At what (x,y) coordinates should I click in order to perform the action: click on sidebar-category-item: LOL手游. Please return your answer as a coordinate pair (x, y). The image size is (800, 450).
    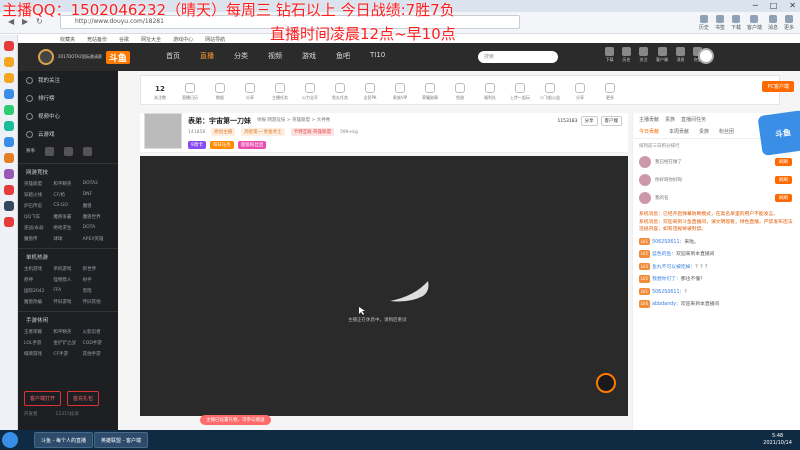
    Looking at the image, I should click on (38, 343).